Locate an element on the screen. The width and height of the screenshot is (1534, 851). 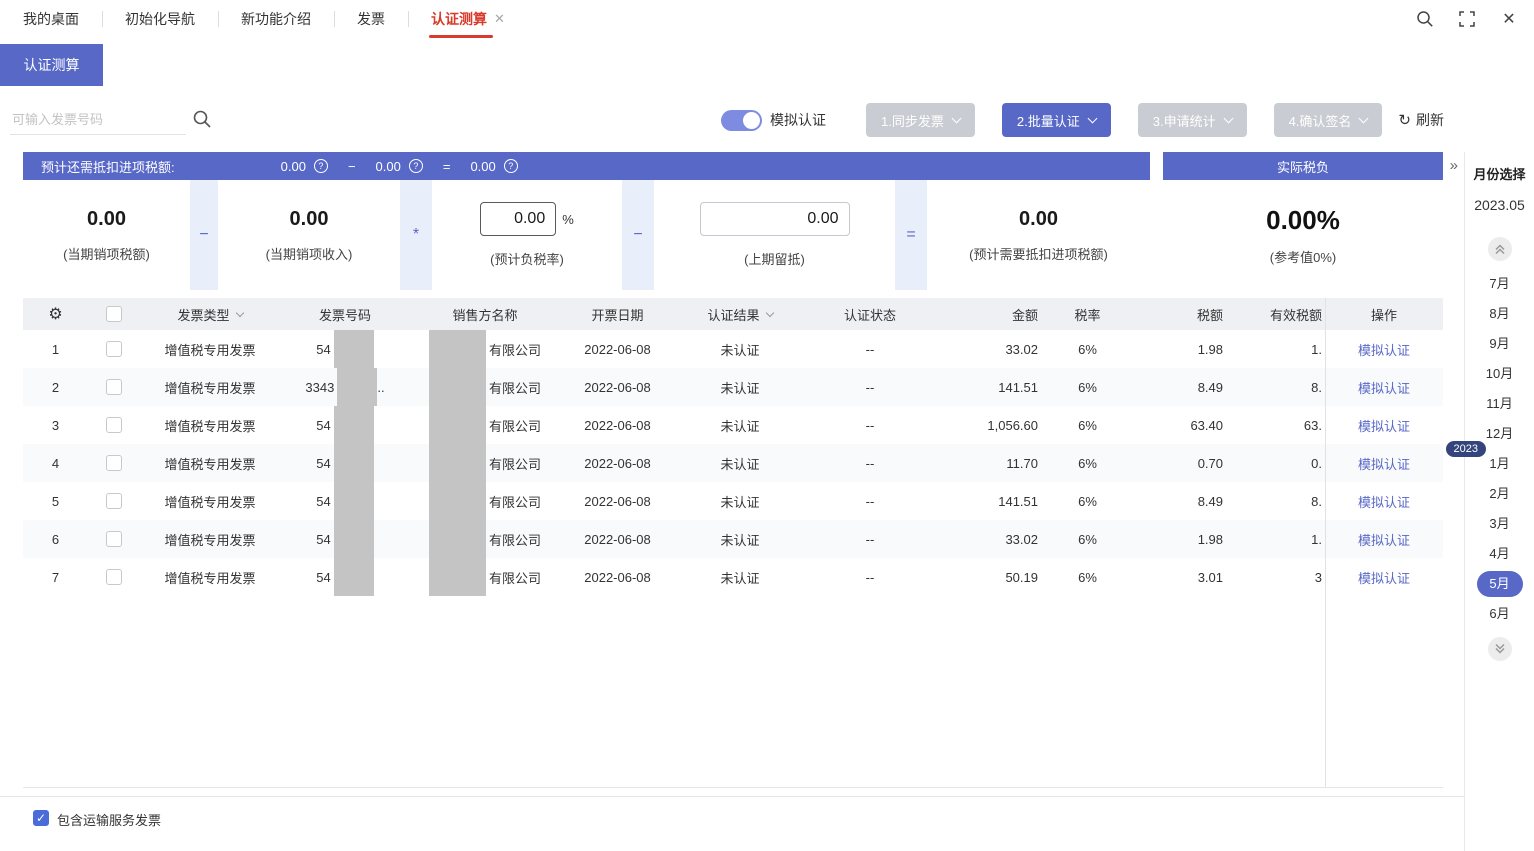
tax-amount: 0.70 is located at coordinates (1210, 463).